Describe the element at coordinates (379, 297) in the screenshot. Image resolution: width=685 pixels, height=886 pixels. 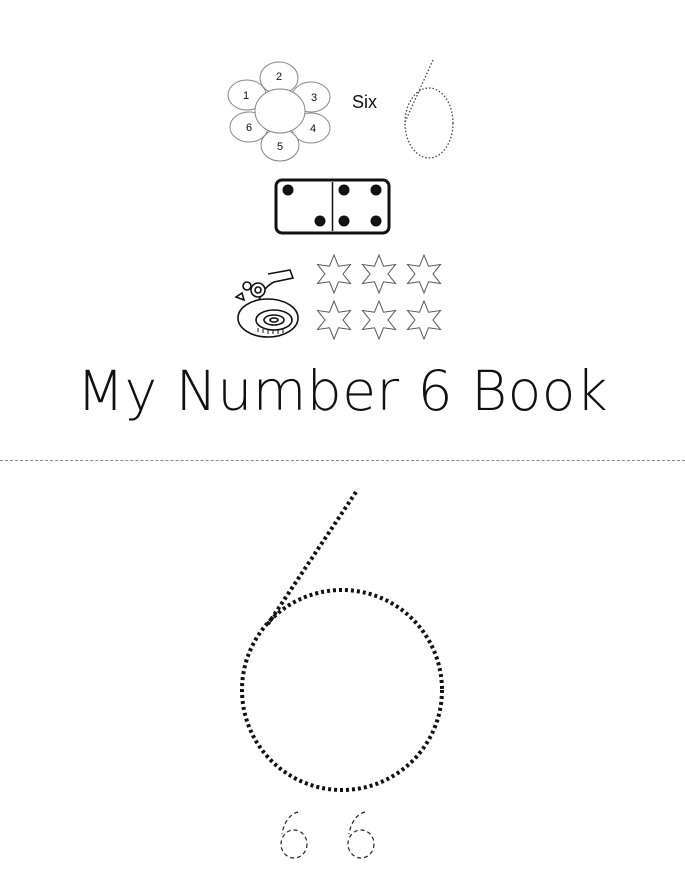
I see `stars-illustration` at that location.